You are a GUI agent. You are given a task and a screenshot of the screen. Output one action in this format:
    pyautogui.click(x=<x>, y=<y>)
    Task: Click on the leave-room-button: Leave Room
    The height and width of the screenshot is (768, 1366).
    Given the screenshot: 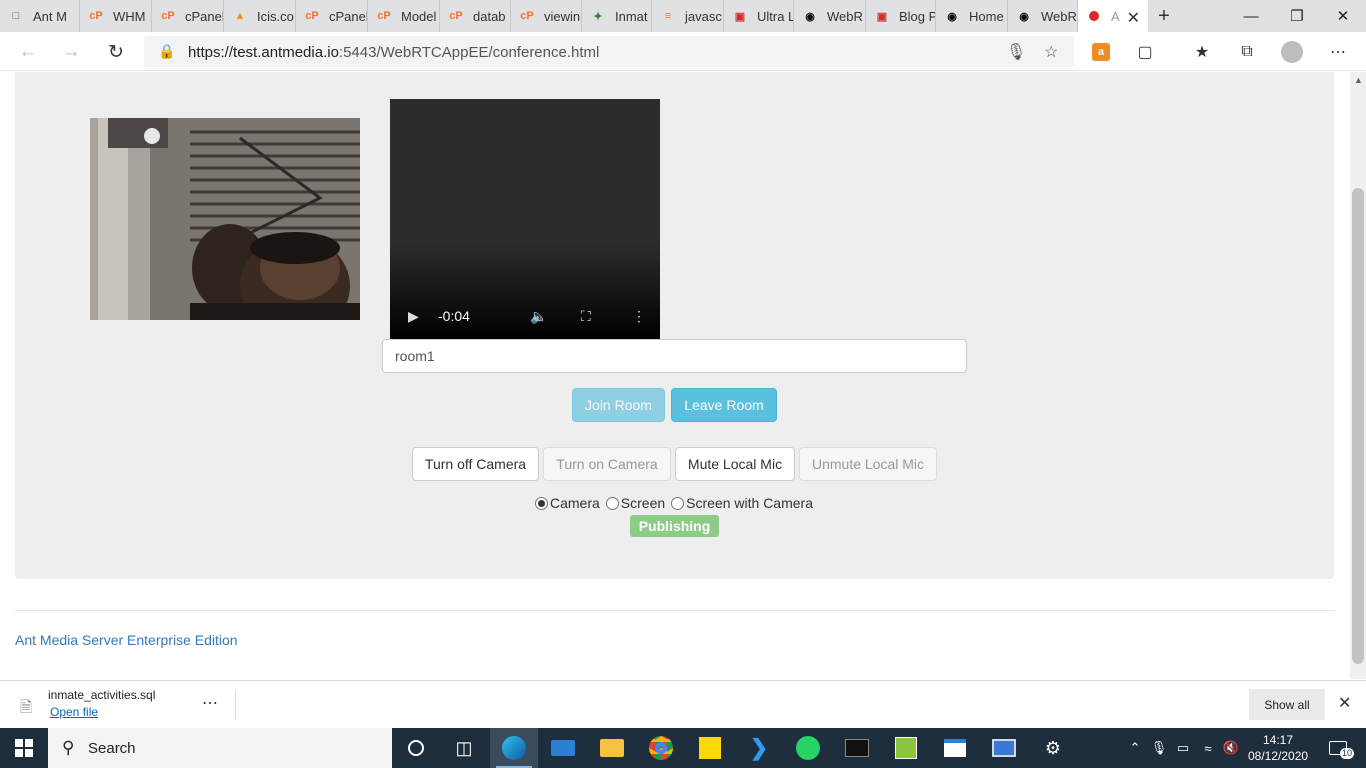 What is the action you would take?
    pyautogui.click(x=724, y=405)
    